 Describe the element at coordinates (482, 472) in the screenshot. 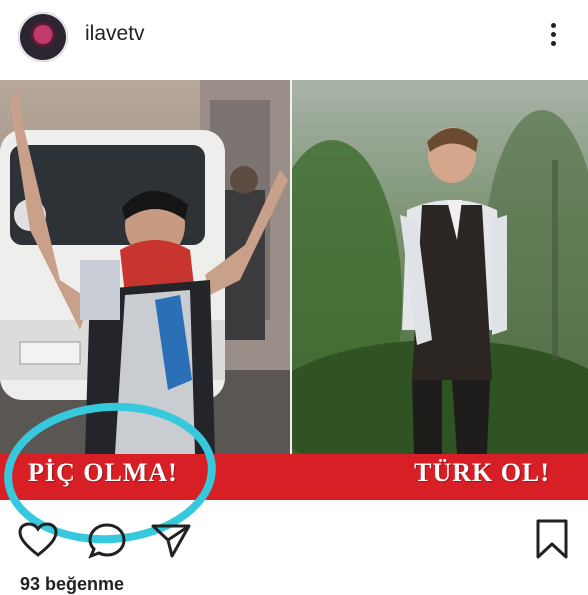

I see `banner-right-text: TÜRK OL!` at that location.